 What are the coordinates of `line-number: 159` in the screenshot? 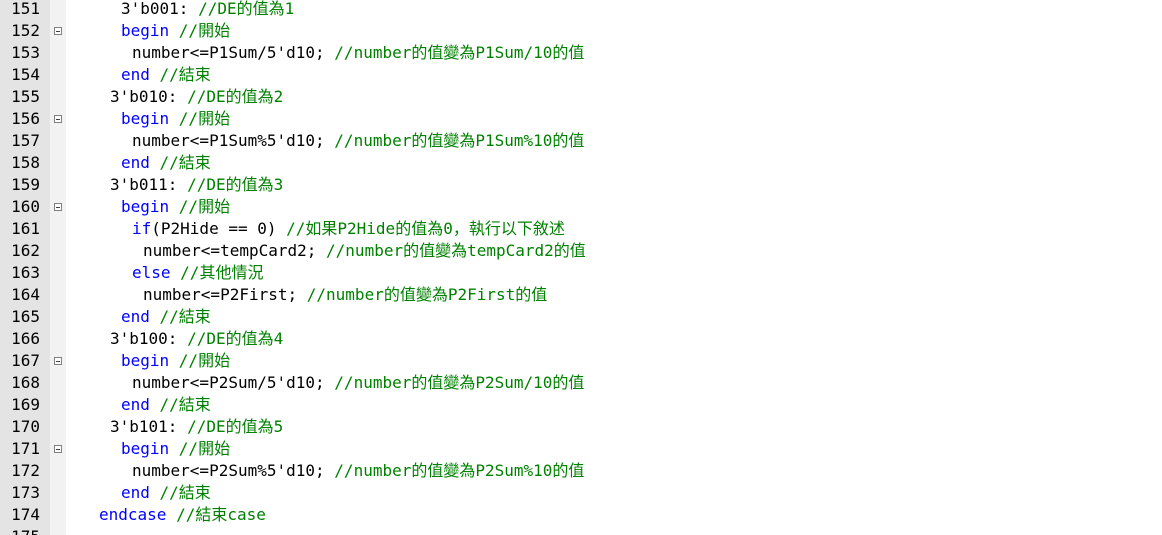 It's located at (25, 184).